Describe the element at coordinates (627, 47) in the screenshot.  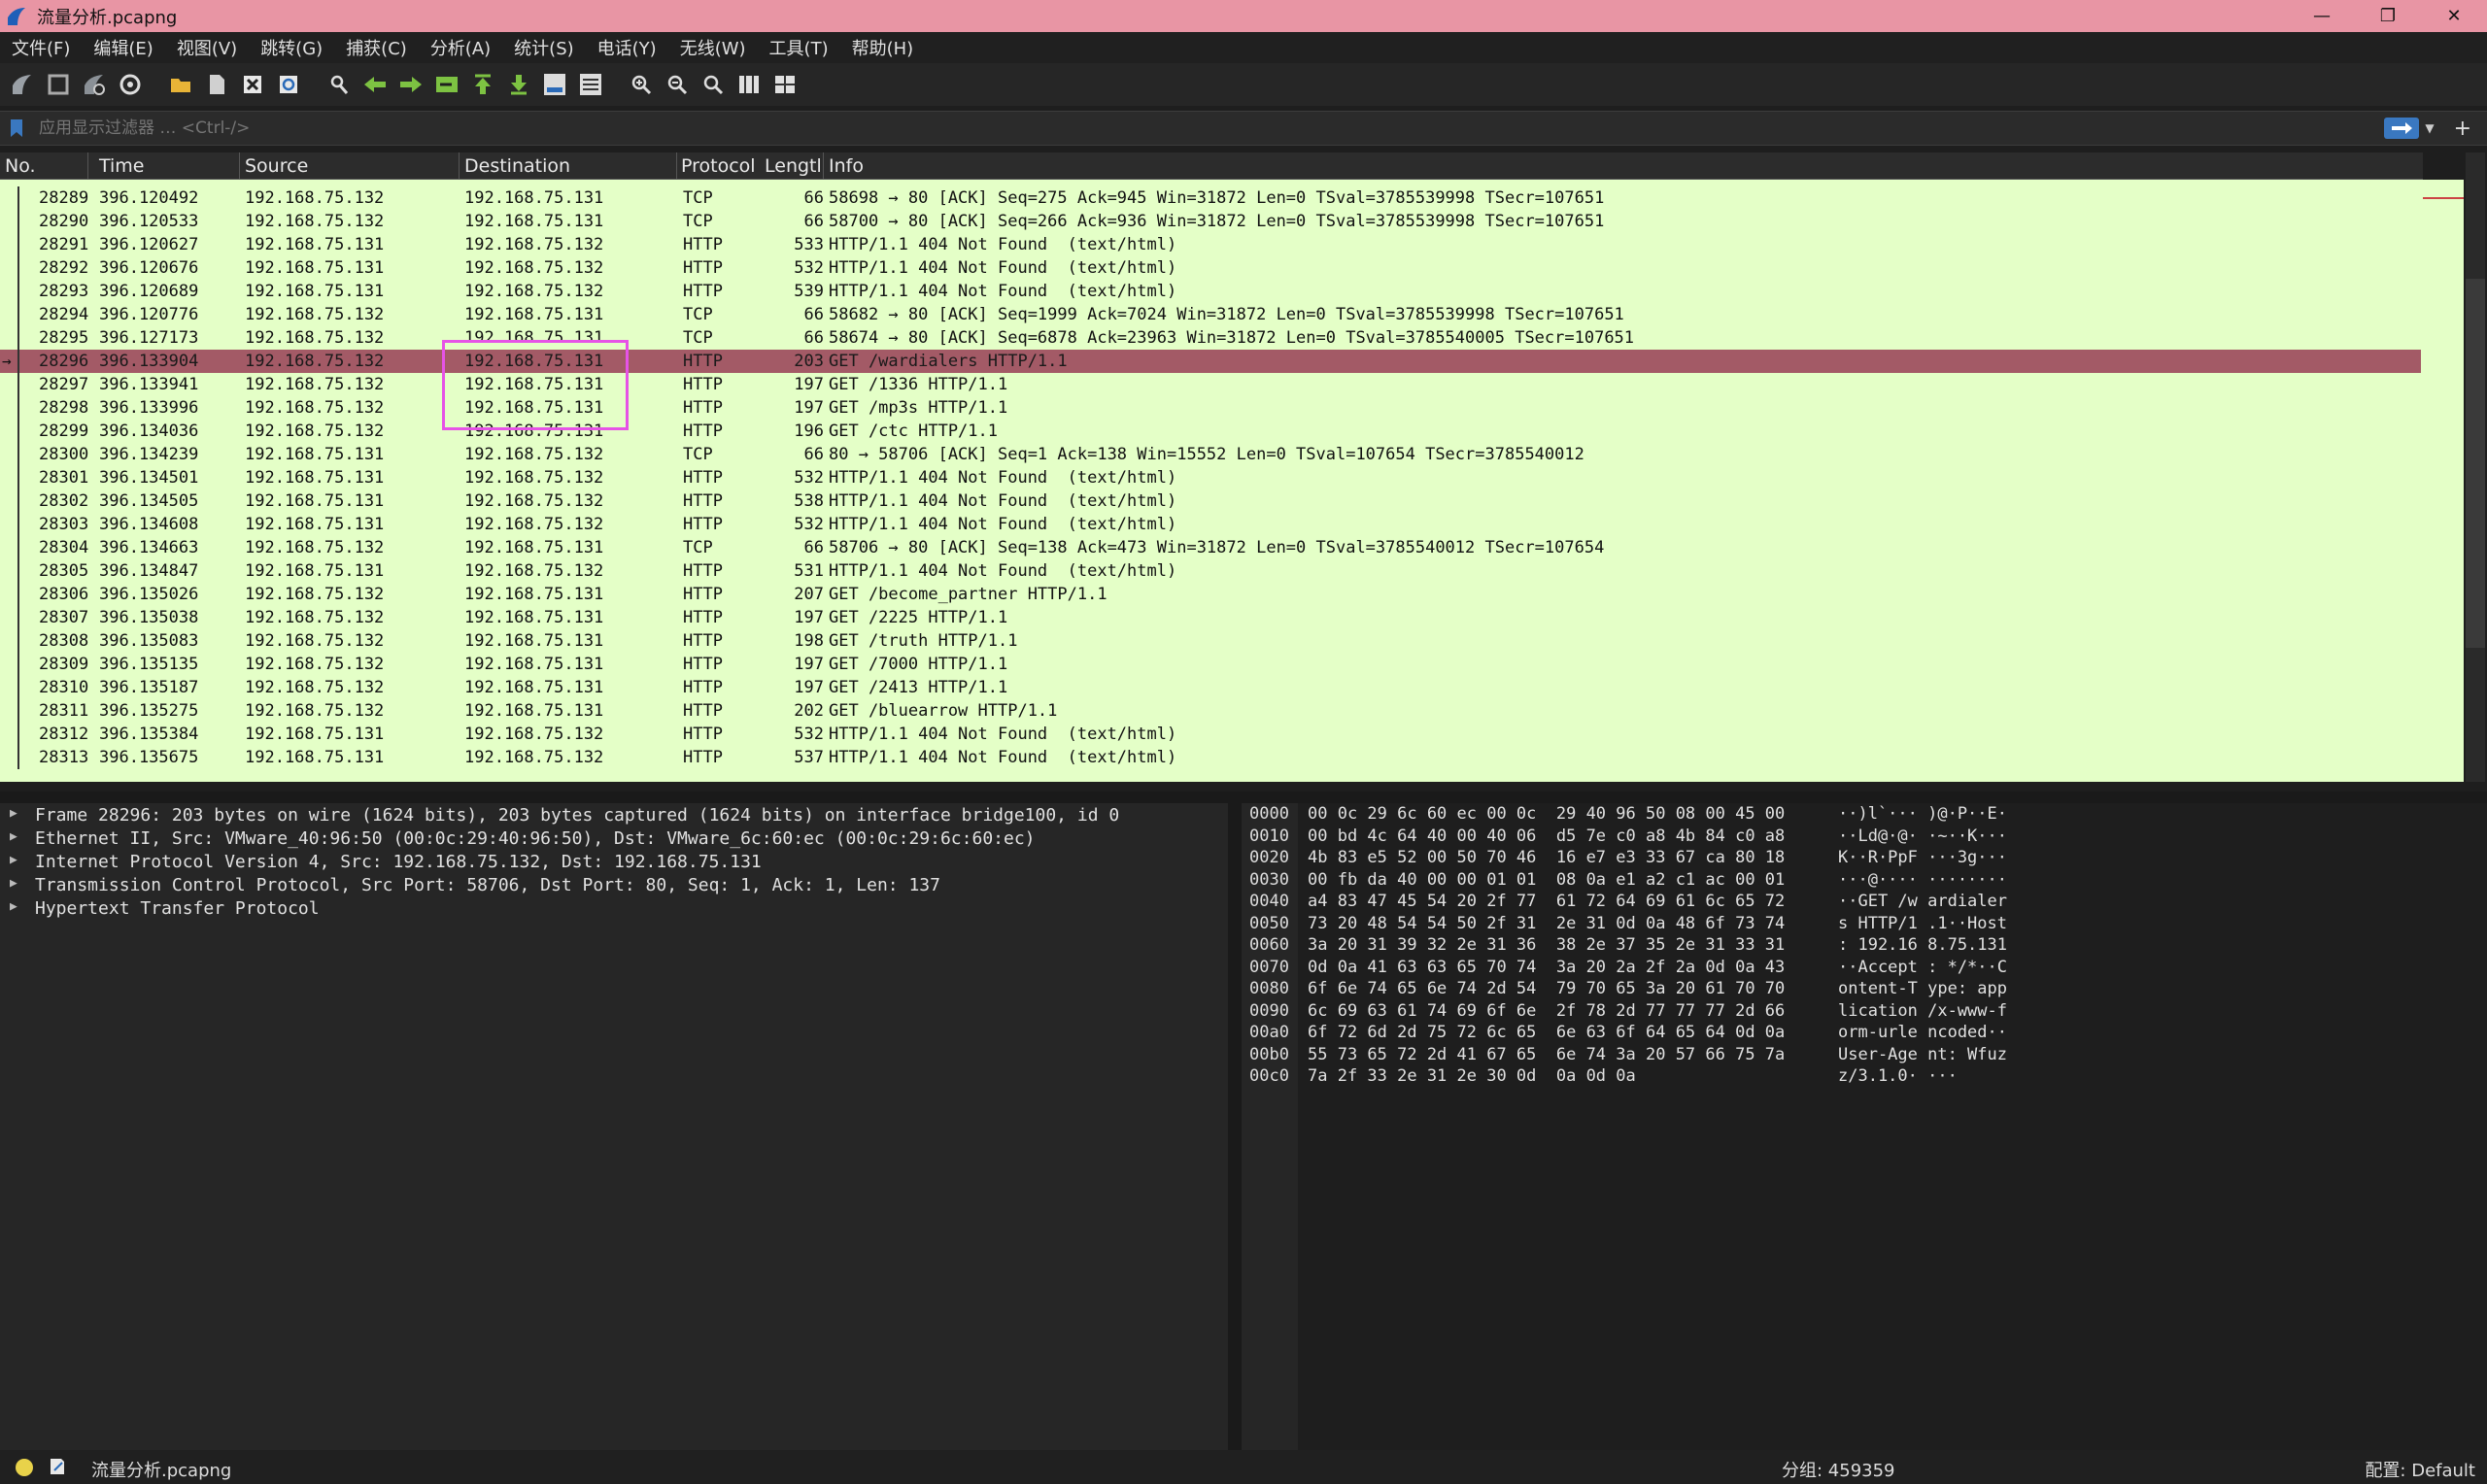
I see `menu-telephony: 电话(Y)` at that location.